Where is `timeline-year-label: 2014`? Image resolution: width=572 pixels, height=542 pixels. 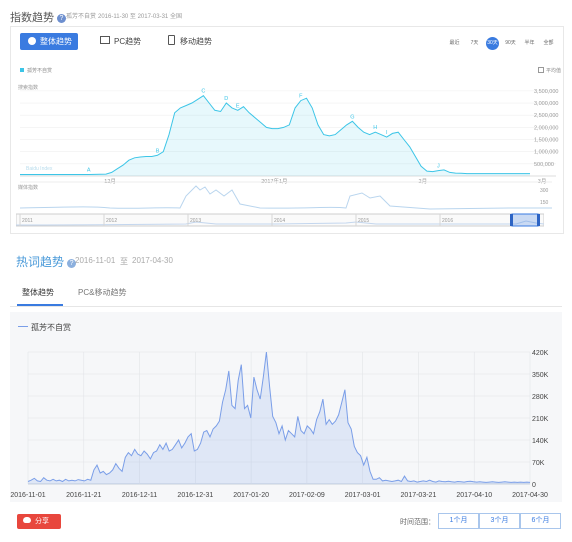 timeline-year-label: 2014 is located at coordinates (279, 221).